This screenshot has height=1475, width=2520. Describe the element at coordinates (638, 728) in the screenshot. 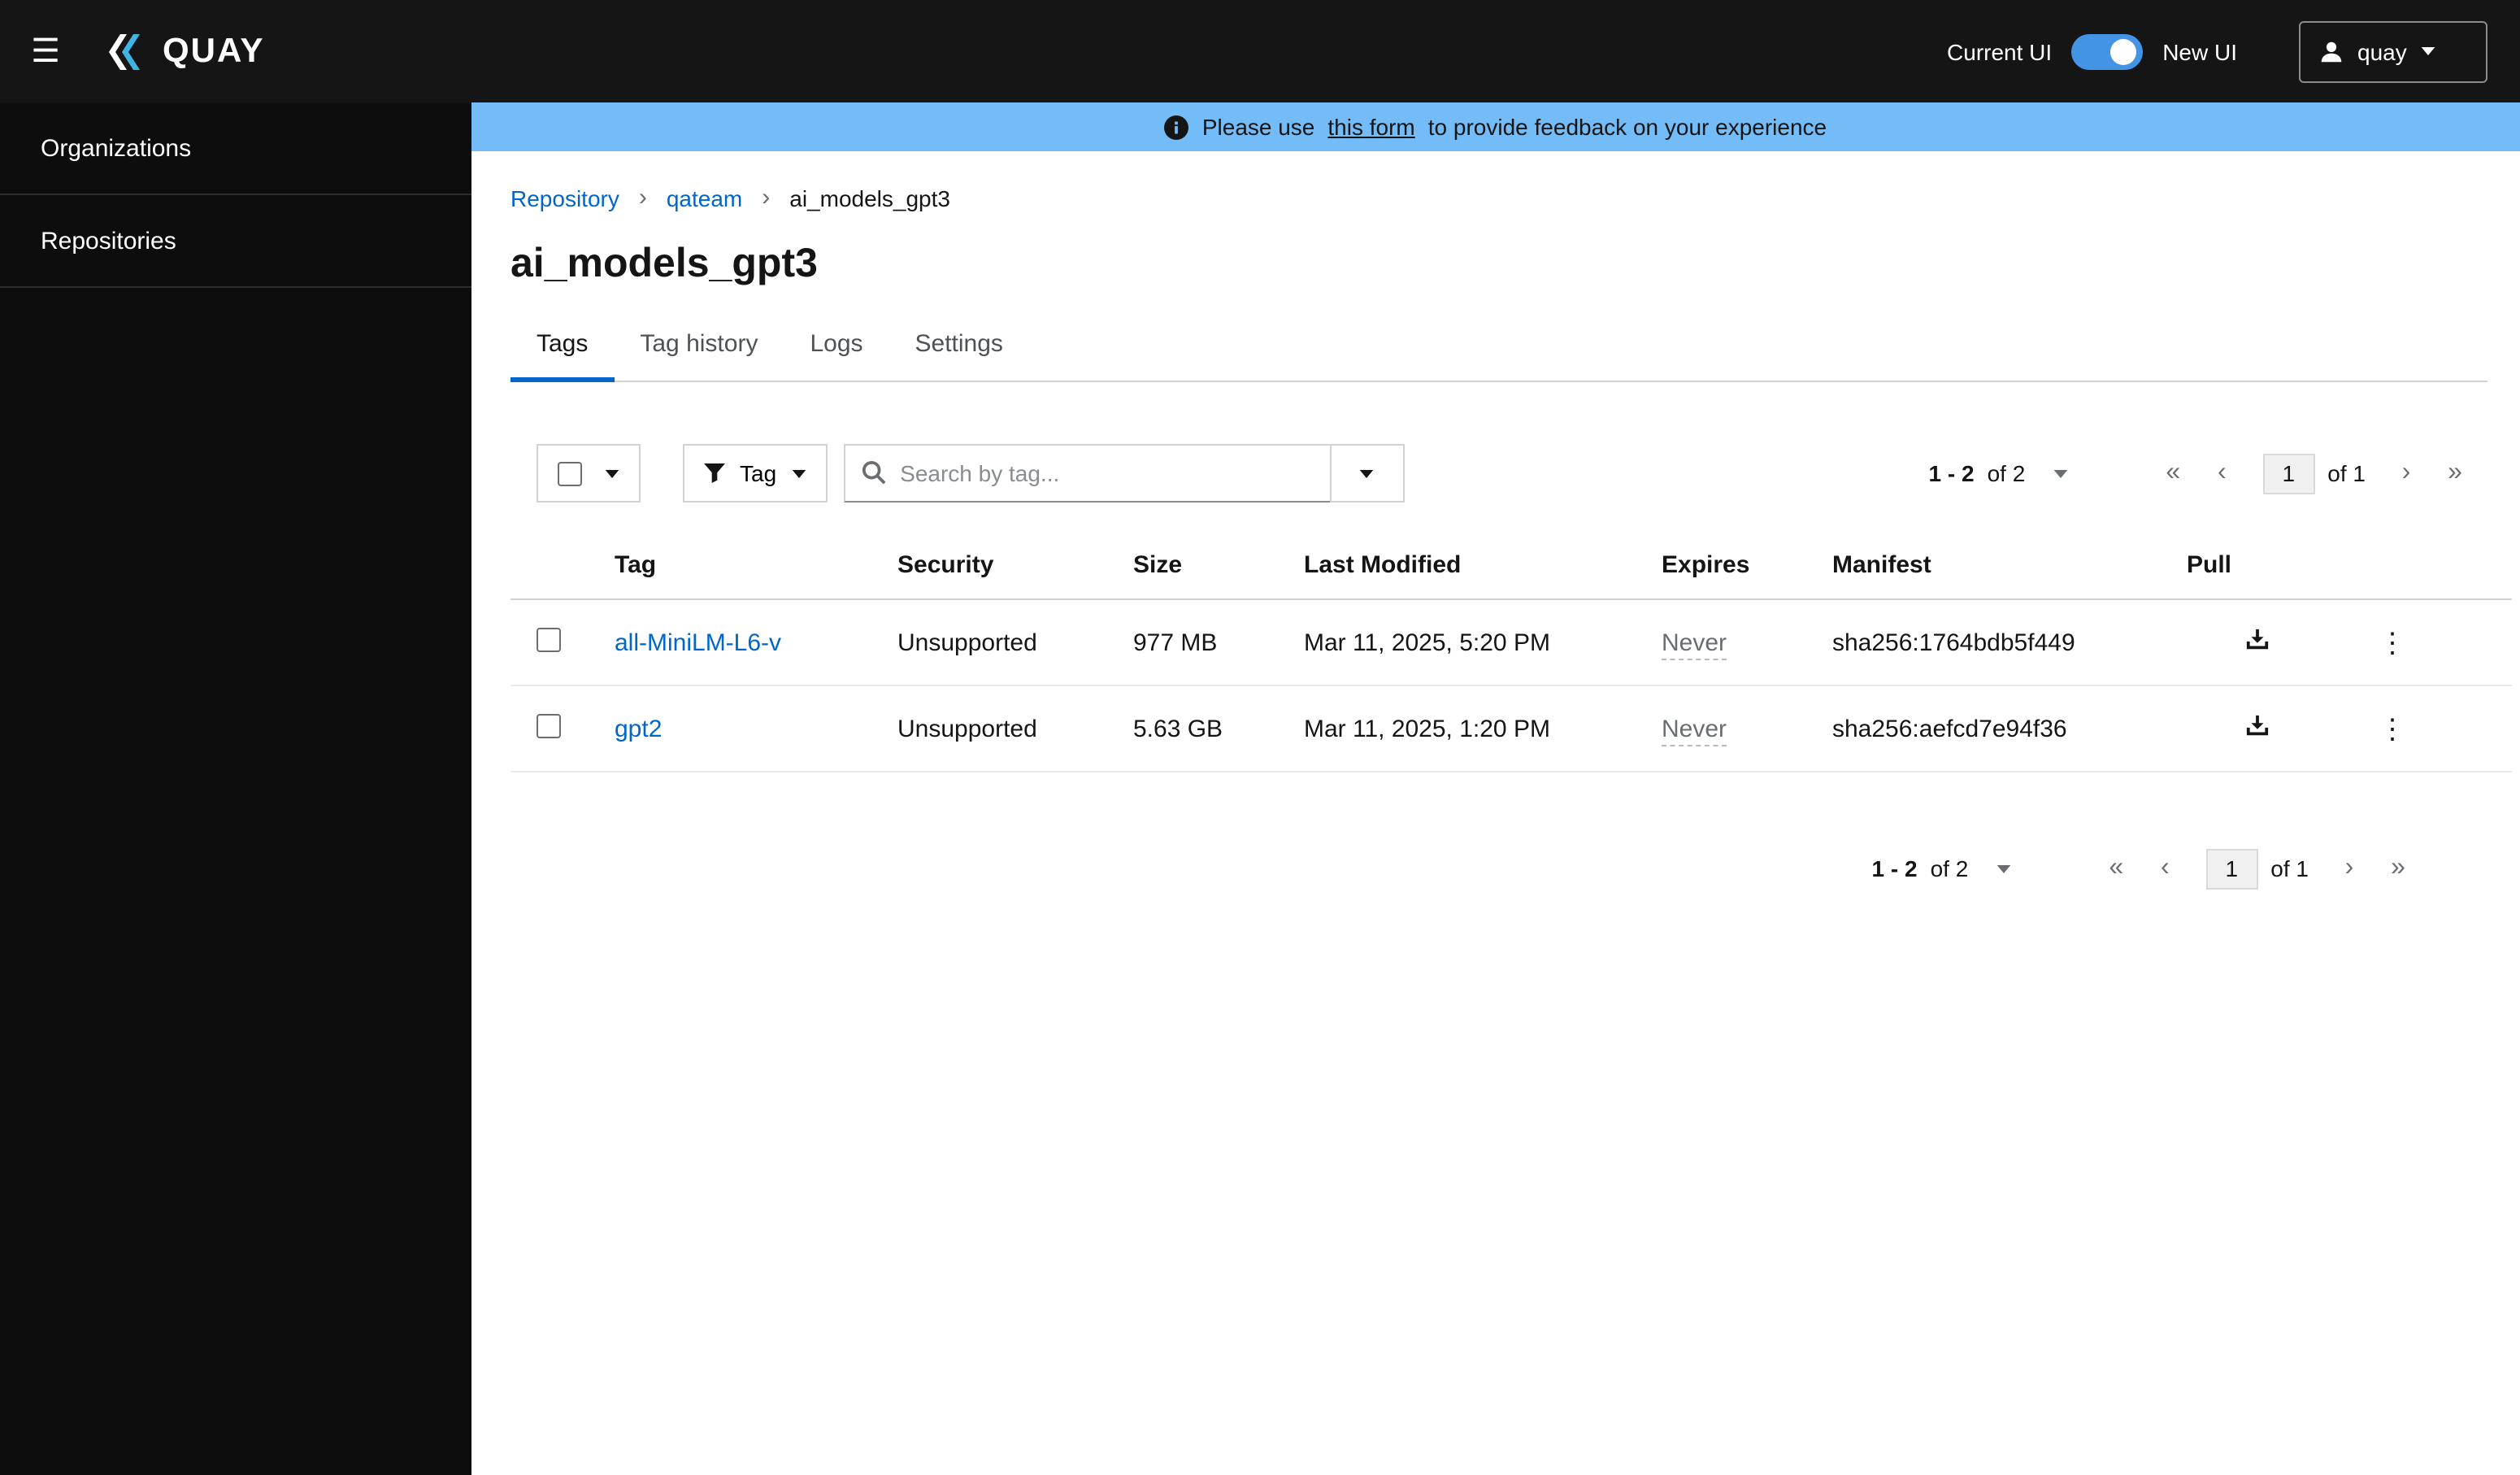

I see `tag-link: gpt2` at that location.